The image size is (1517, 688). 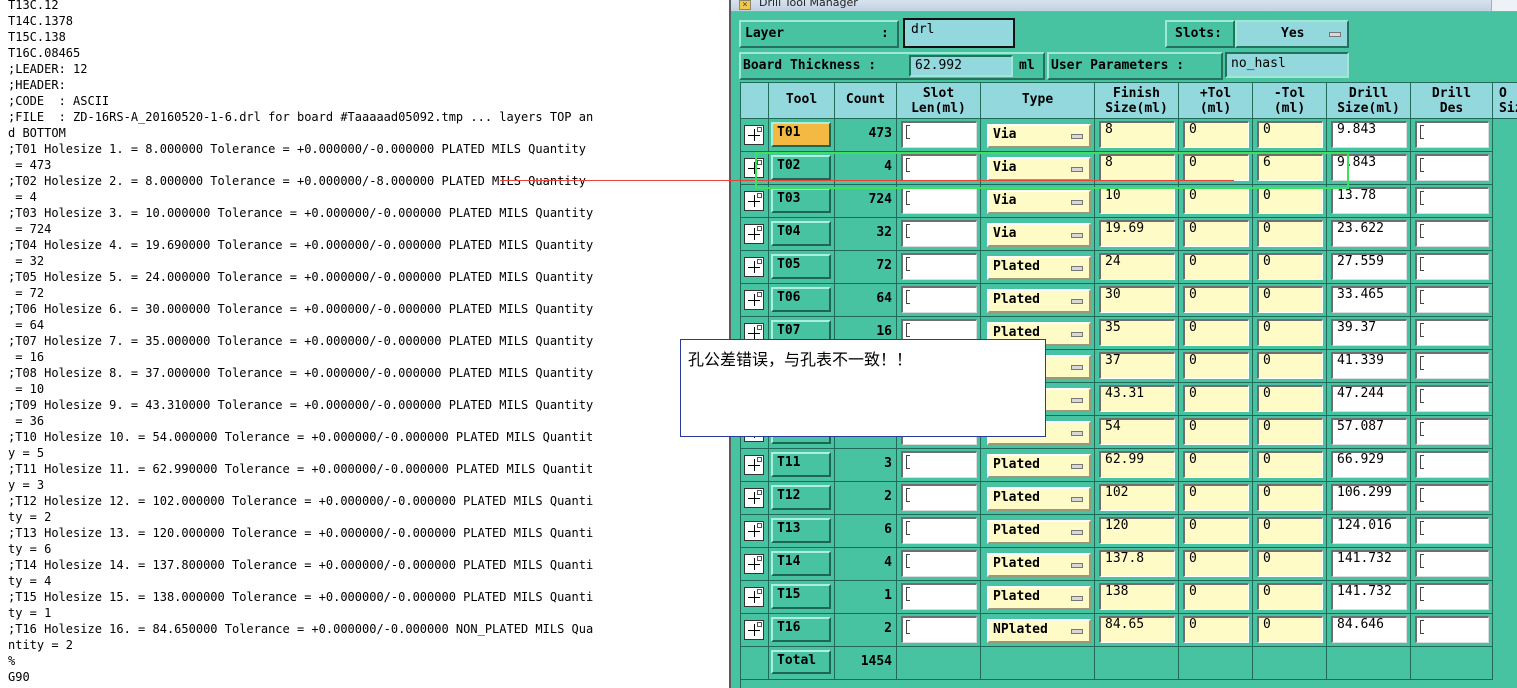 What do you see at coordinates (1369, 299) in the screenshot?
I see `drill-size-input: 33.465` at bounding box center [1369, 299].